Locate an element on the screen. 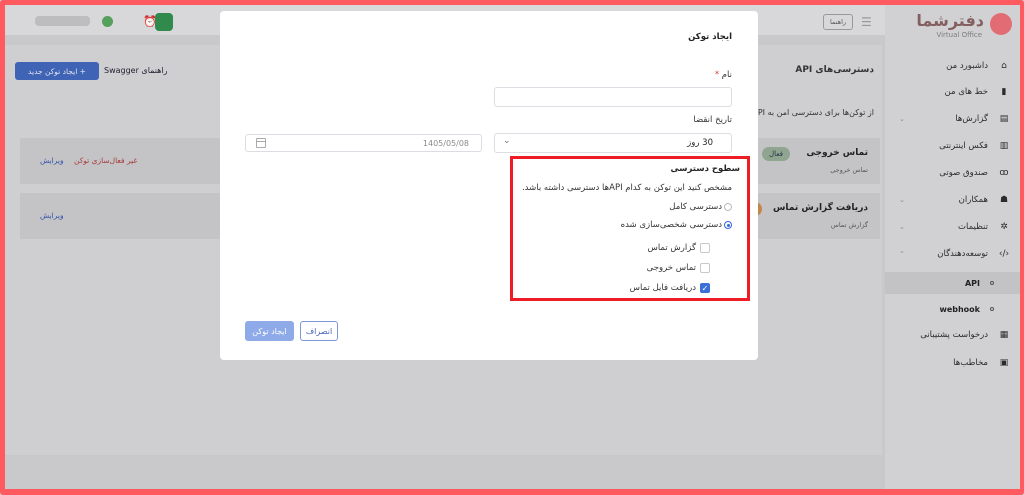  radio-full-access: دسترسی کامل is located at coordinates (700, 207).